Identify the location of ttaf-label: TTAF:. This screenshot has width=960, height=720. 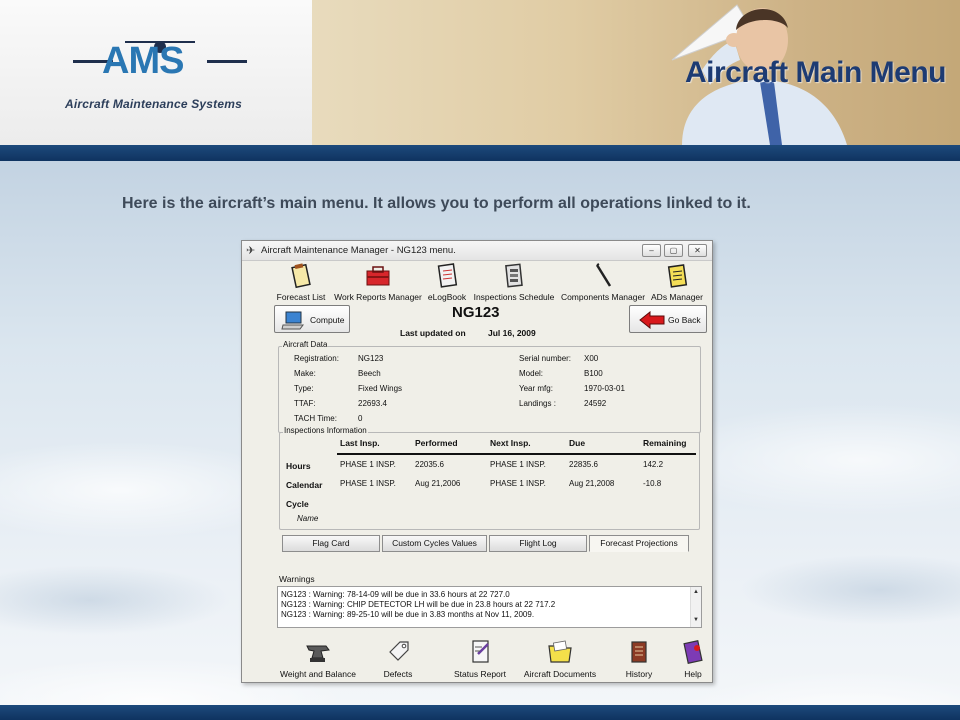
(305, 403).